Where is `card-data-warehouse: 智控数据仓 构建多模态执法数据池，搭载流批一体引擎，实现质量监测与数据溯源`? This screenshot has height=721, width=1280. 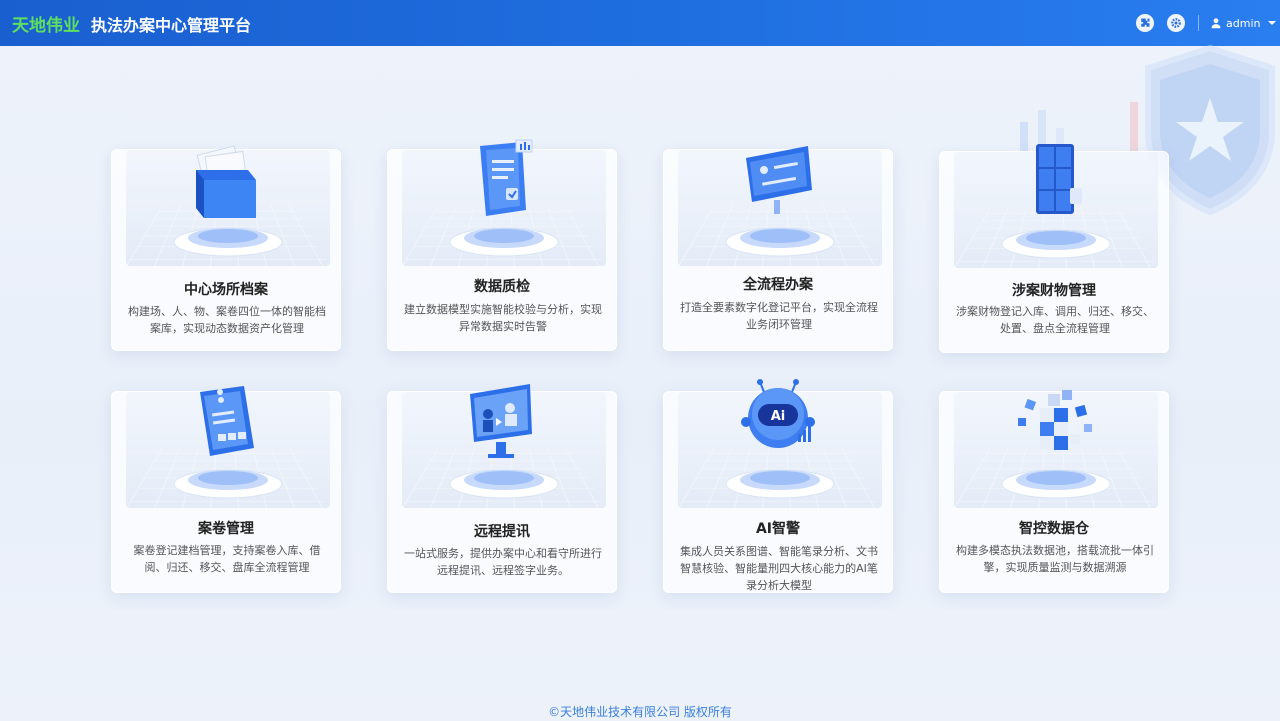
card-data-warehouse: 智控数据仓 构建多模态执法数据池，搭载流批一体引擎，实现质量监测与数据溯源 is located at coordinates (1054, 491).